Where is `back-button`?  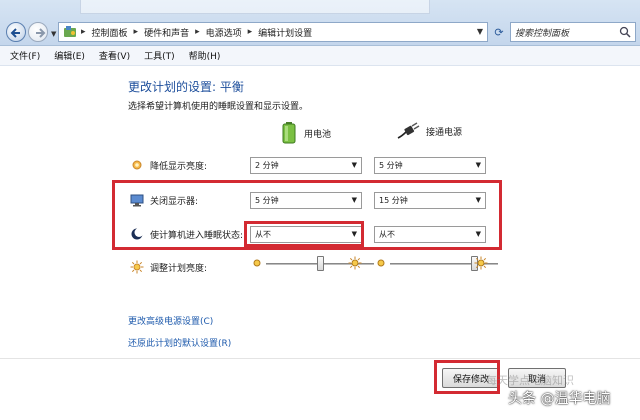 back-button is located at coordinates (16, 32).